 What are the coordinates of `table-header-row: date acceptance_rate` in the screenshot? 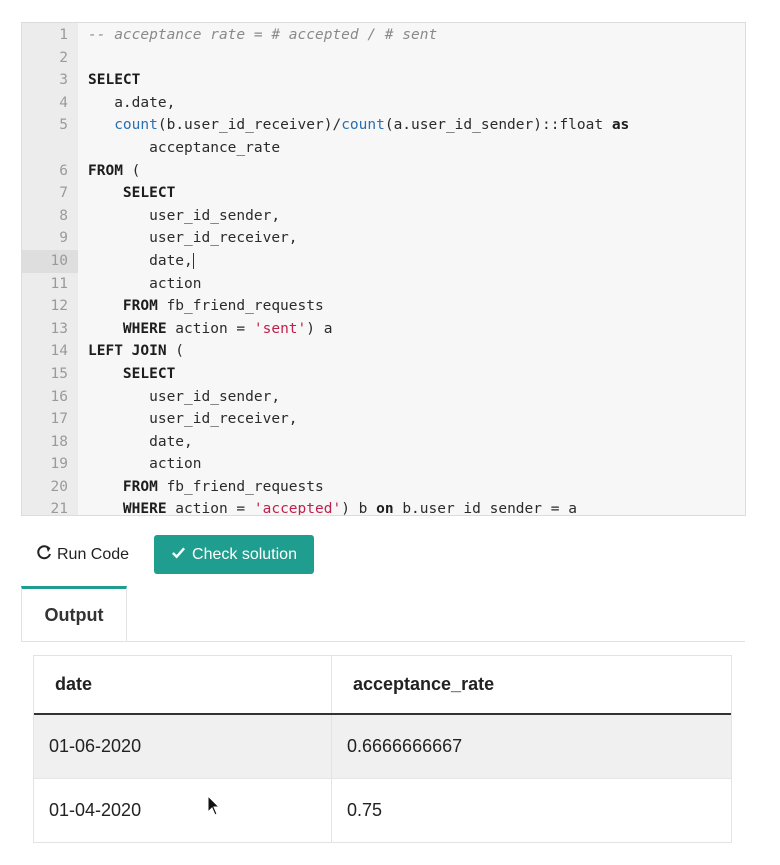 It's located at (382, 685).